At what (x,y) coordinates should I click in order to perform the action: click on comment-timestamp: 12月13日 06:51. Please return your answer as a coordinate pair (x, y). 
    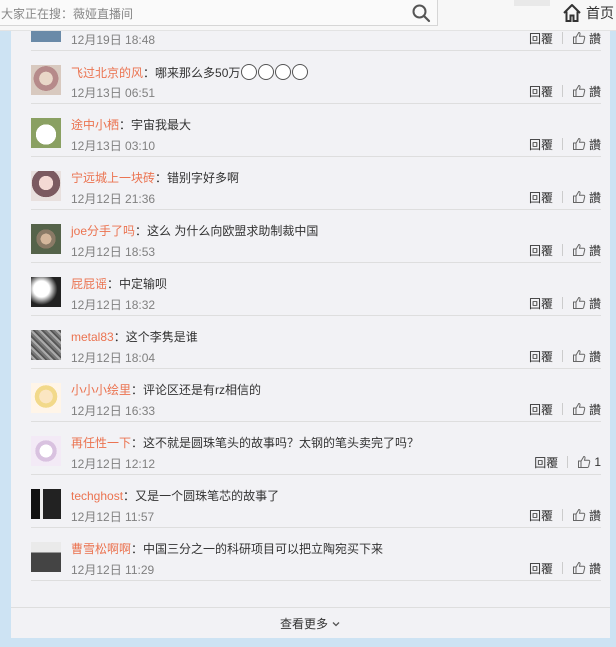
    Looking at the image, I should click on (113, 93).